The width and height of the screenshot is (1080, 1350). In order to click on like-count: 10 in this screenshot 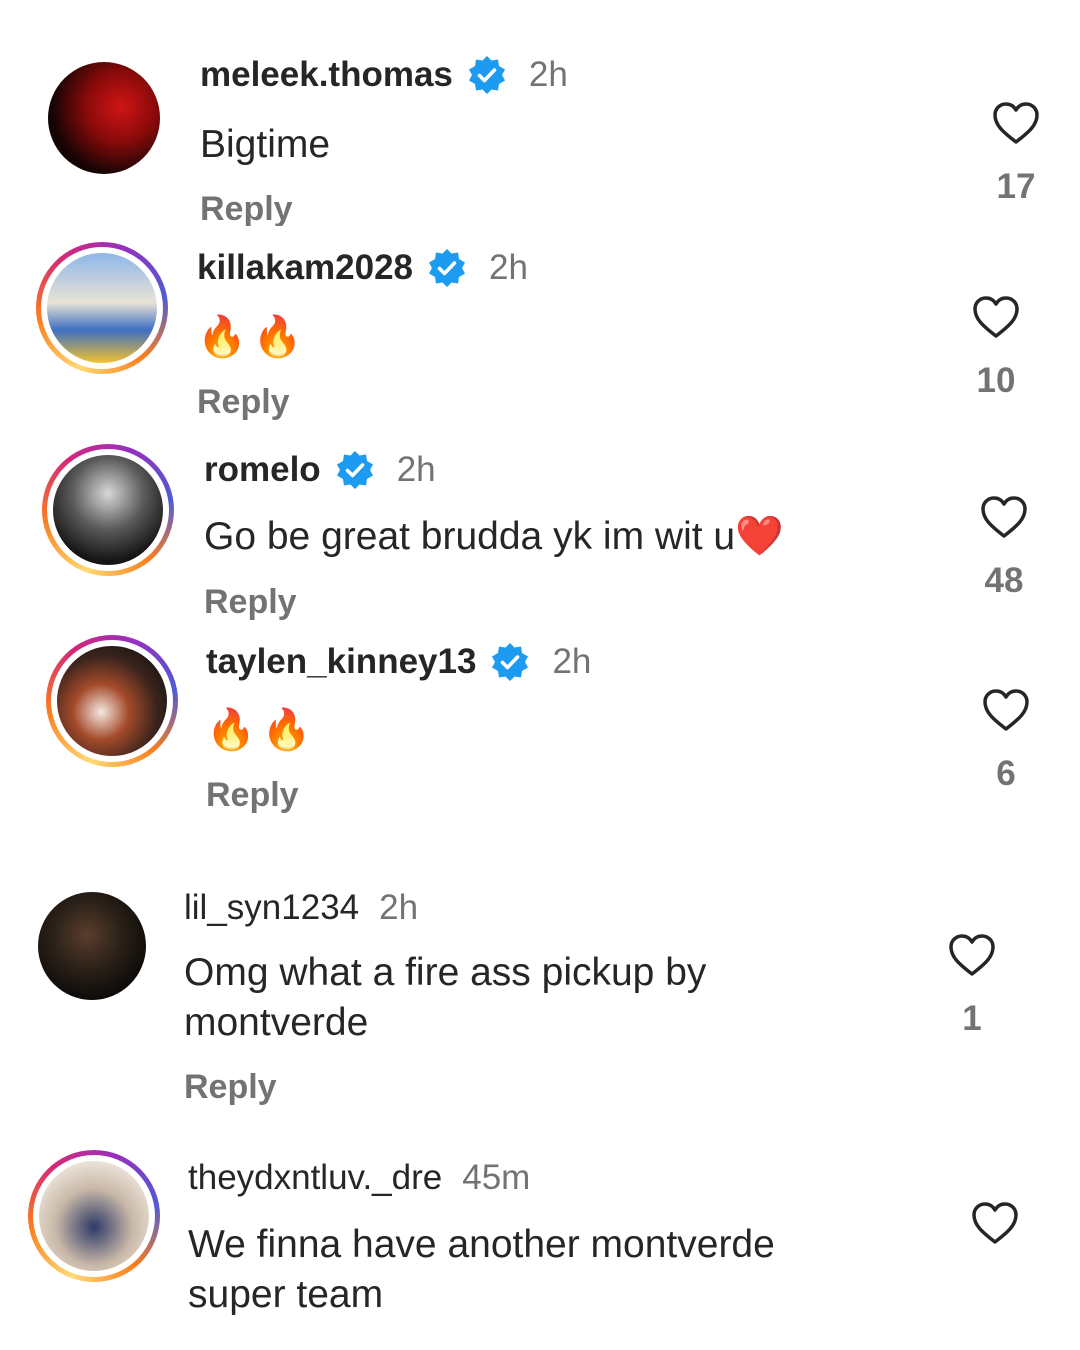, I will do `click(996, 380)`.